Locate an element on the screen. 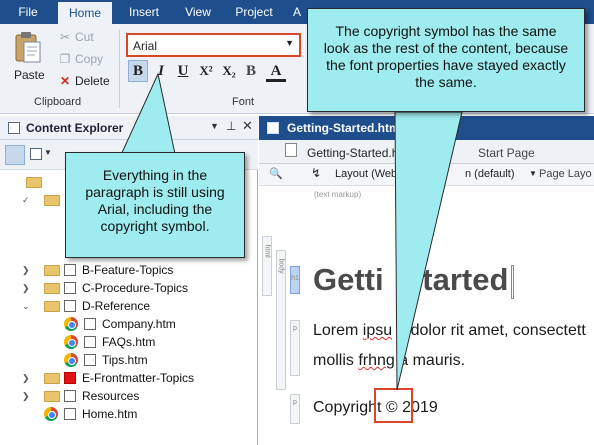  tree-item: ❯ E-Frontmatter-Topics is located at coordinates (137, 378).